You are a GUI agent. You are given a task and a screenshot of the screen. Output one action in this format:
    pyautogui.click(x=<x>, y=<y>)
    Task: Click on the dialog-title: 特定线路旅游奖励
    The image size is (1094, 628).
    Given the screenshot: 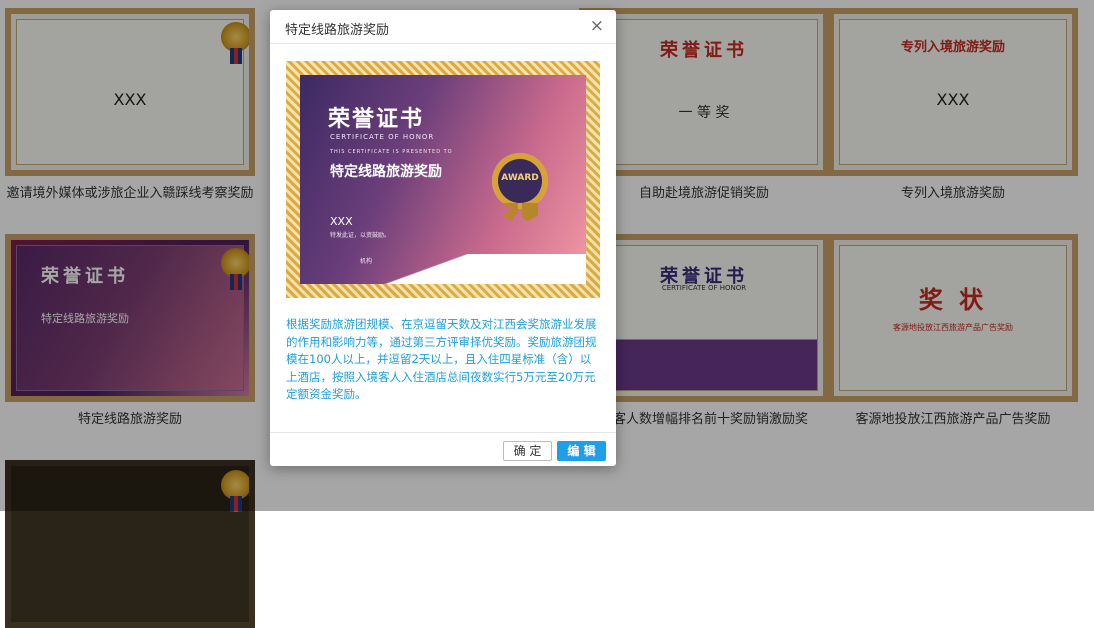 What is the action you would take?
    pyautogui.click(x=337, y=30)
    